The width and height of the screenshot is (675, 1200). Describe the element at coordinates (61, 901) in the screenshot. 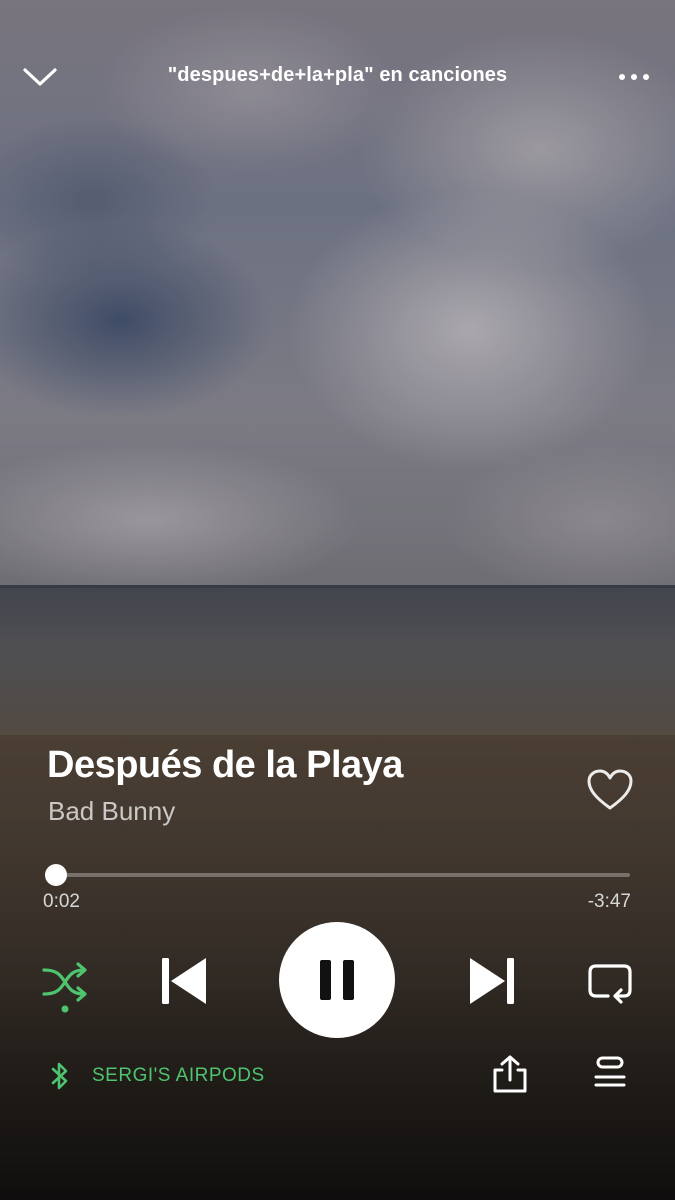

I see `elapsed-time: 0:02` at that location.